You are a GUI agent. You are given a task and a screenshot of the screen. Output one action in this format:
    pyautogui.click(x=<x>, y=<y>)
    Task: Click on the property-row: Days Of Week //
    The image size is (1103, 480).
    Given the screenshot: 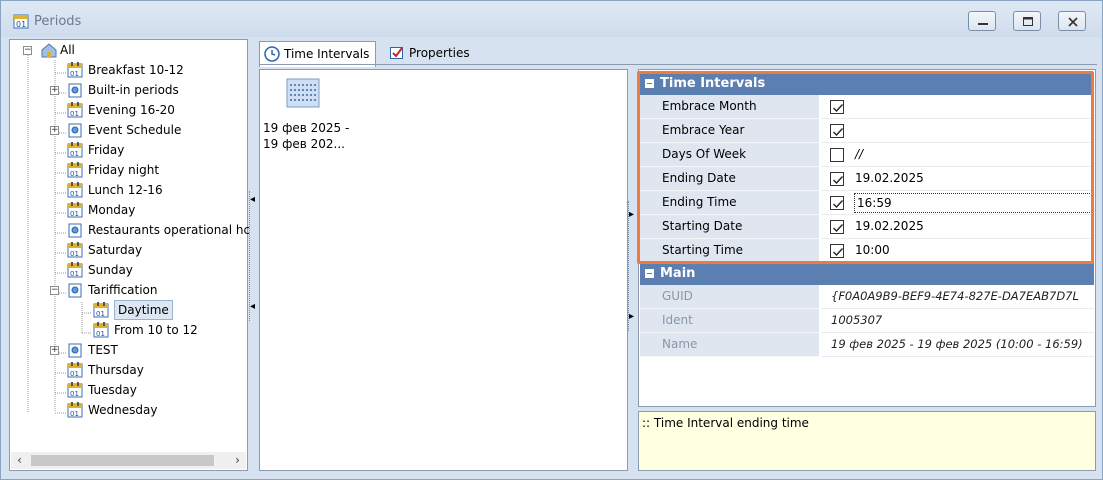 What is the action you would take?
    pyautogui.click(x=867, y=155)
    